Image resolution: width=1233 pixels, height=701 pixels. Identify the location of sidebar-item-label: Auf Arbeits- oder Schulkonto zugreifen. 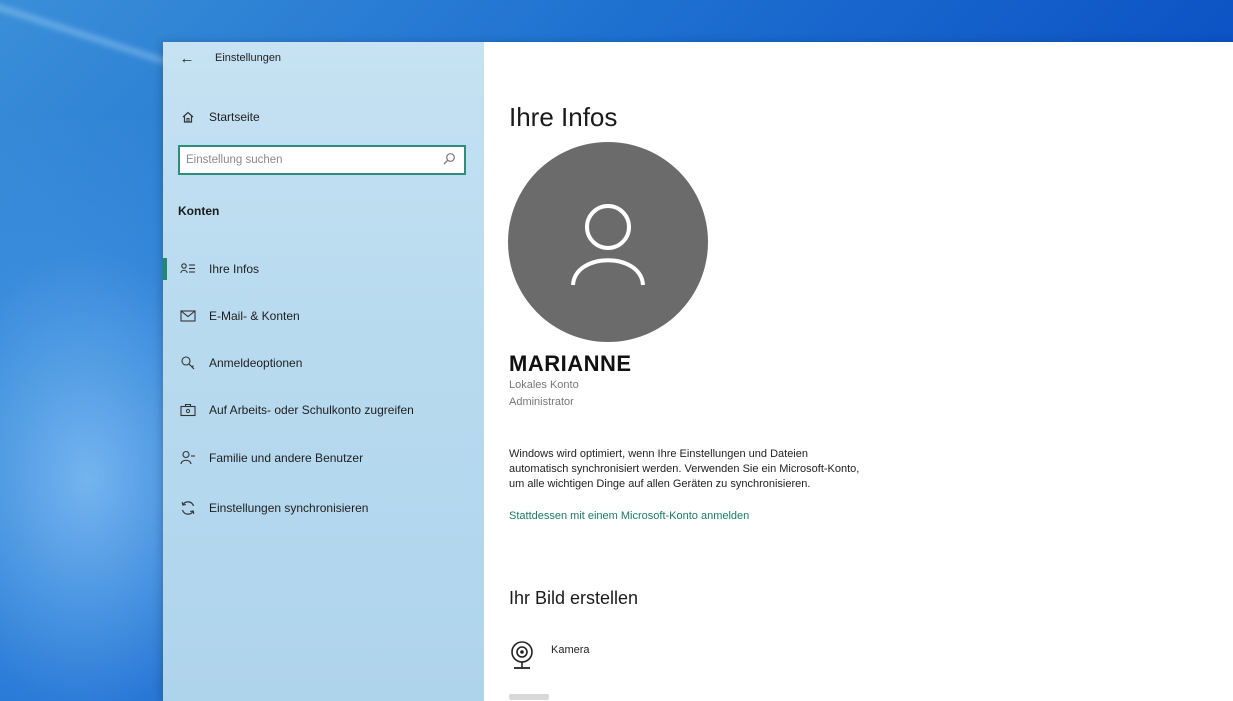
(311, 410).